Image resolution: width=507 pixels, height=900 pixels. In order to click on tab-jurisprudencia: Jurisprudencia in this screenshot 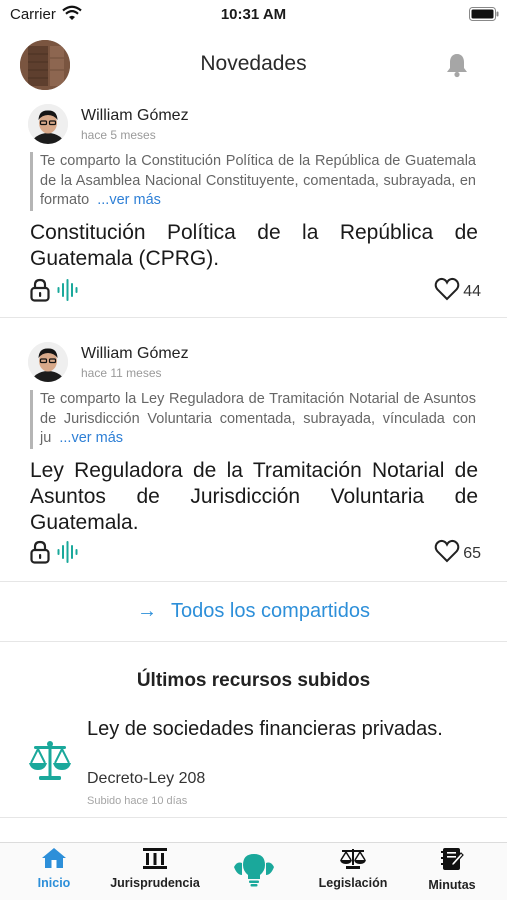, I will do `click(155, 868)`.